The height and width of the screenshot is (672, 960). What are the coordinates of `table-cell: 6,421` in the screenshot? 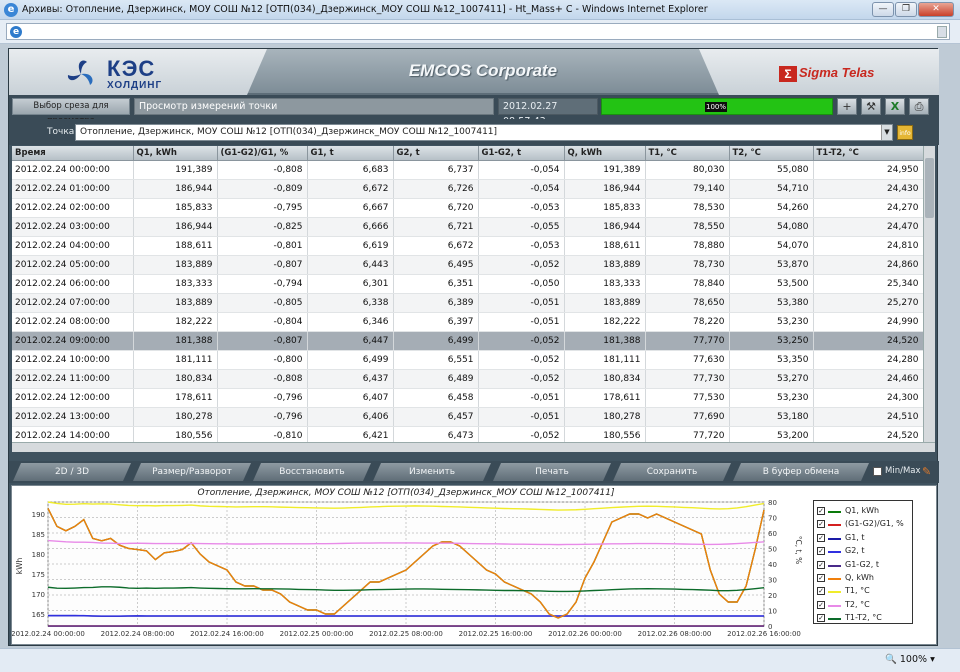 It's located at (350, 434).